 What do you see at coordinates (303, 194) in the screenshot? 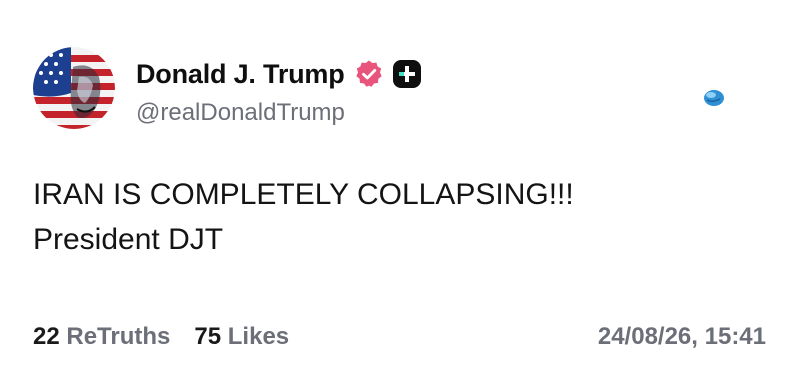
I see `post-body-line: IRAN IS COMPLETELY COLLAPSING!!!` at bounding box center [303, 194].